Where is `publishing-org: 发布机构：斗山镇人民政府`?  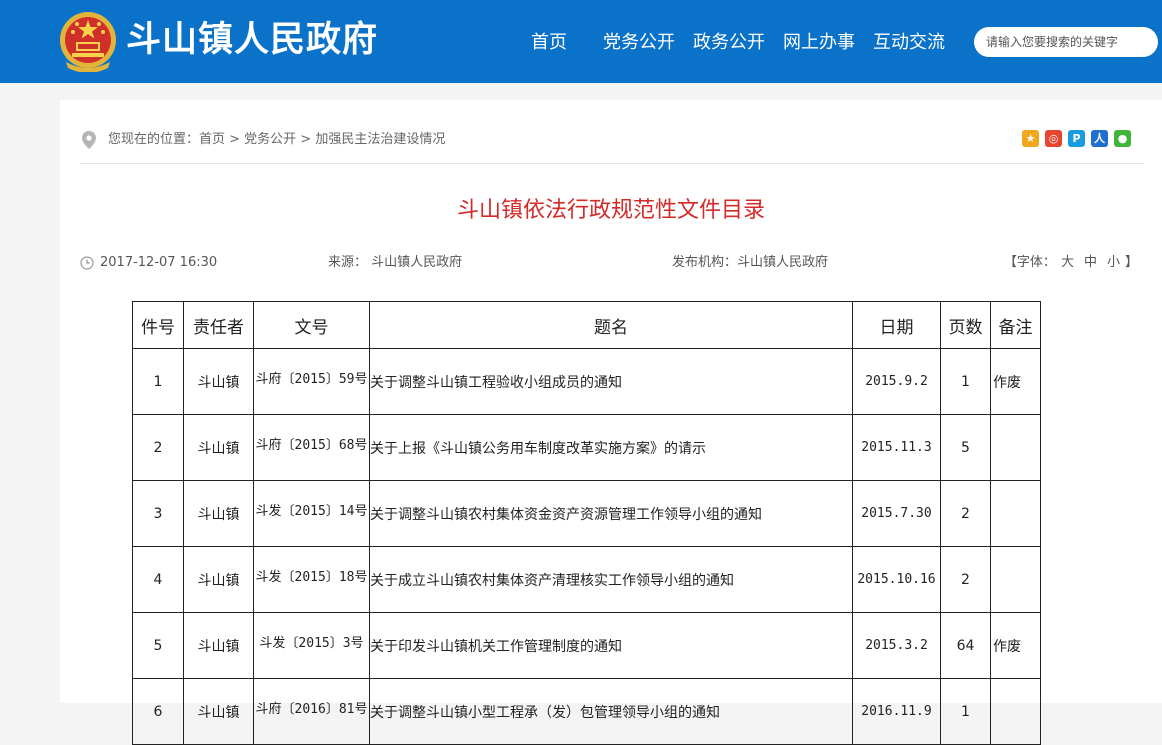
publishing-org: 发布机构：斗山镇人民政府 is located at coordinates (750, 262).